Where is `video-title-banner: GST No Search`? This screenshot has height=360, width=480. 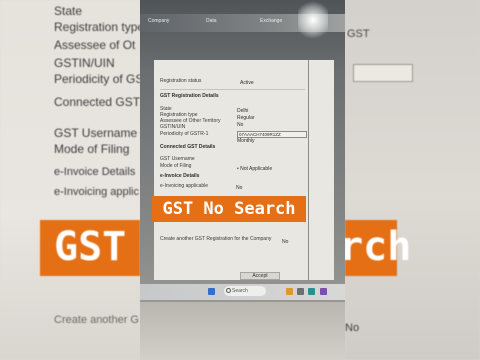 video-title-banner: GST No Search is located at coordinates (229, 209).